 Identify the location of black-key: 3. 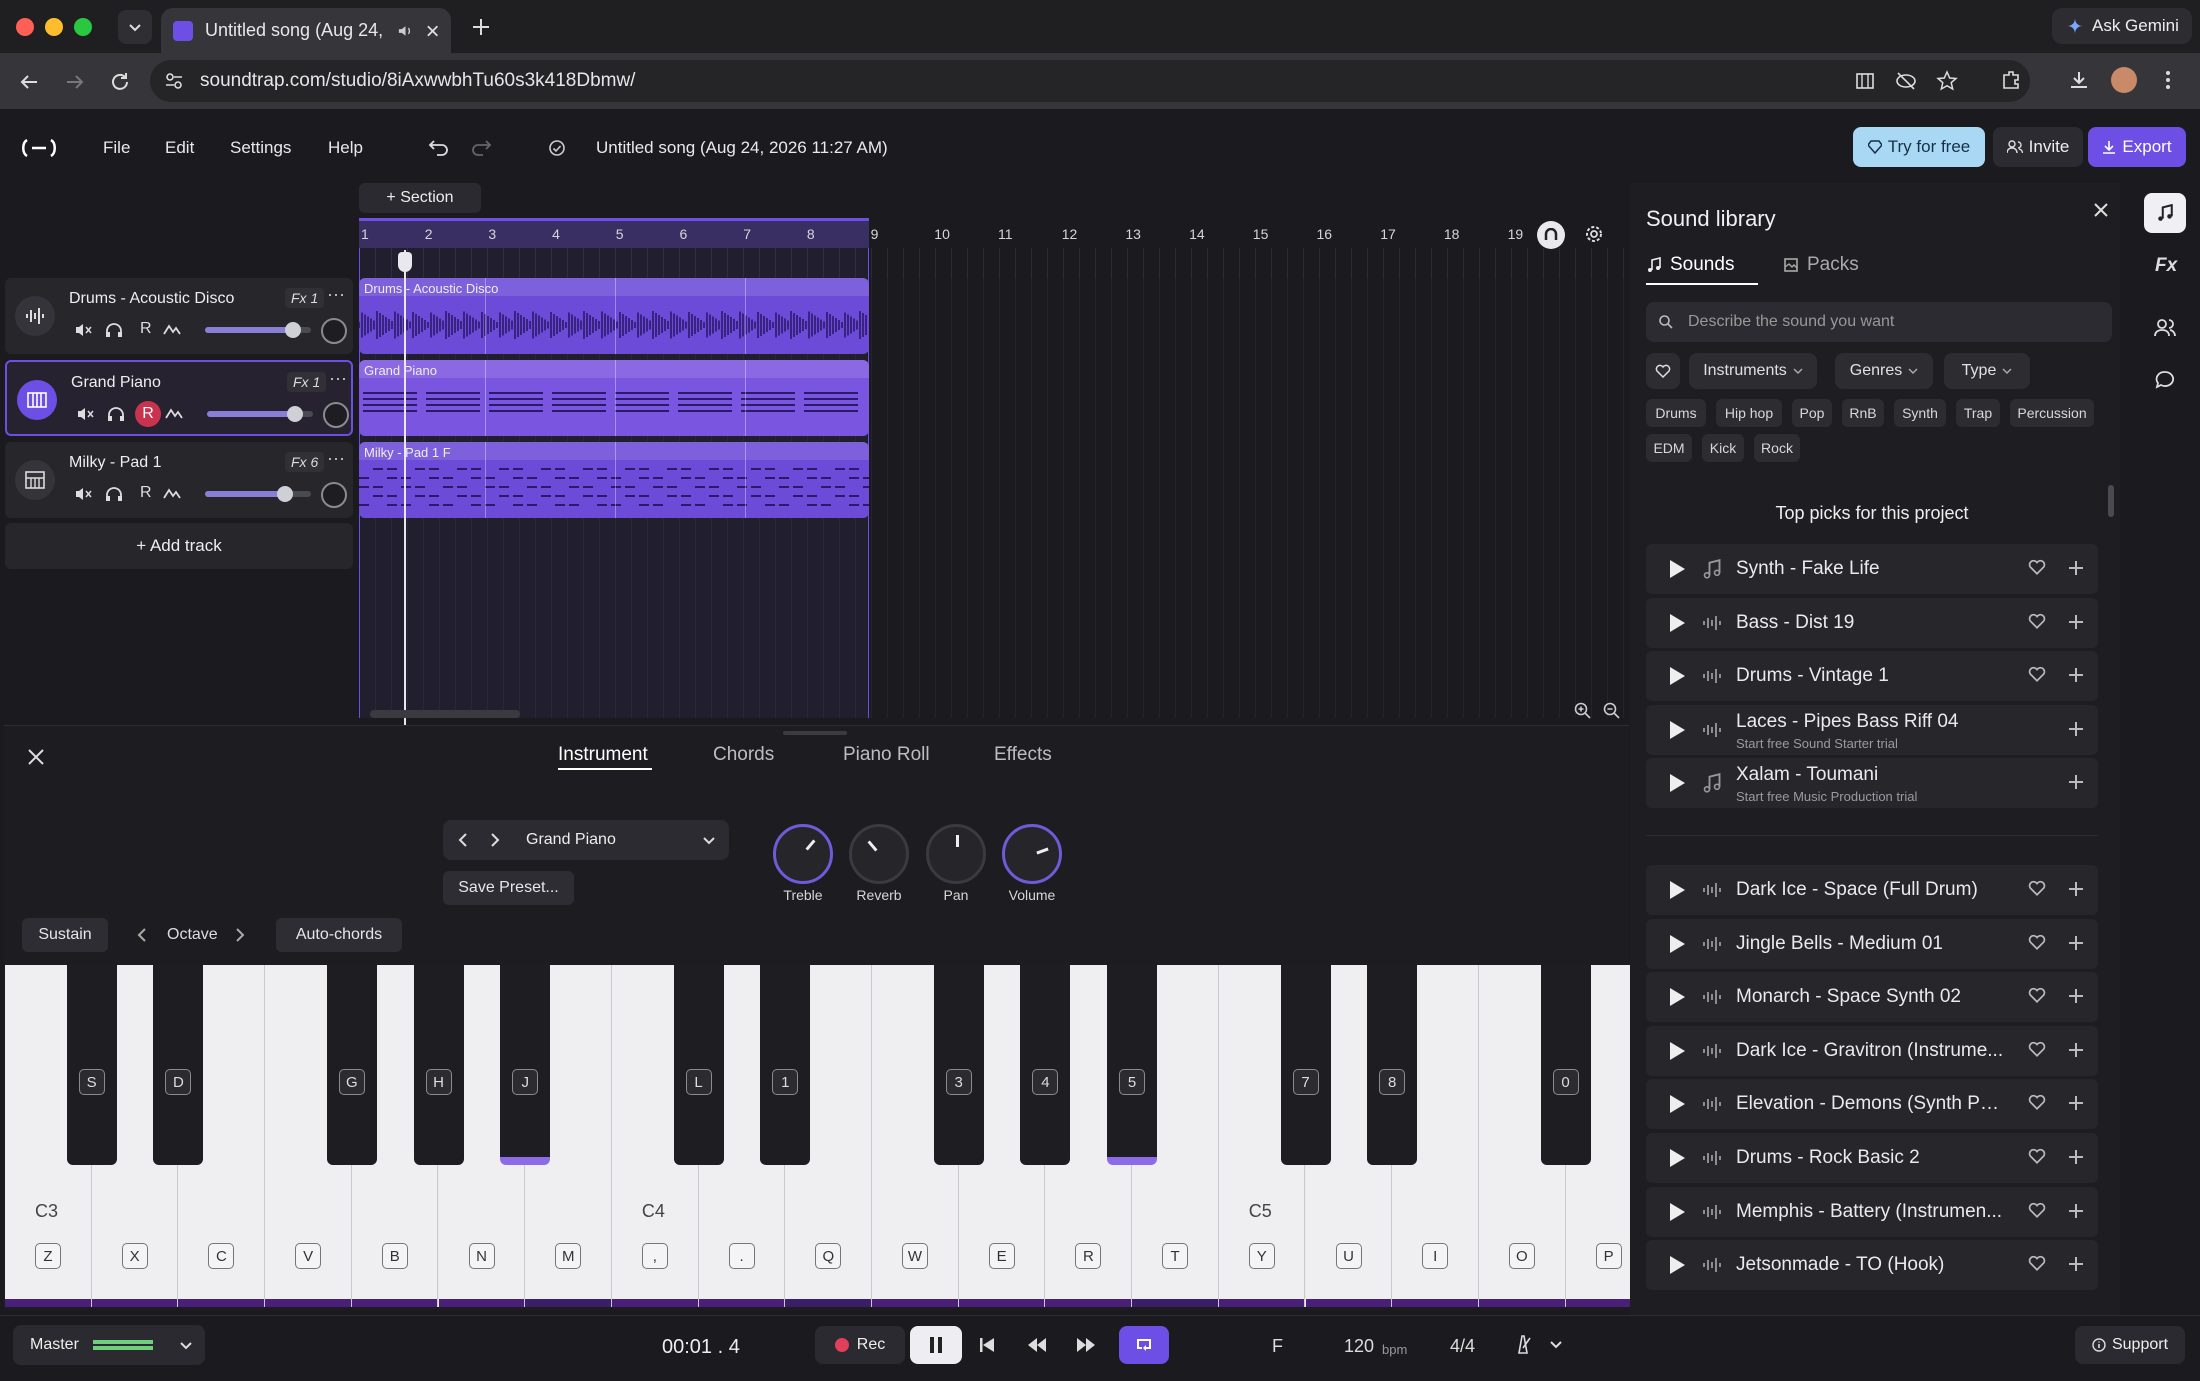
(958, 1065).